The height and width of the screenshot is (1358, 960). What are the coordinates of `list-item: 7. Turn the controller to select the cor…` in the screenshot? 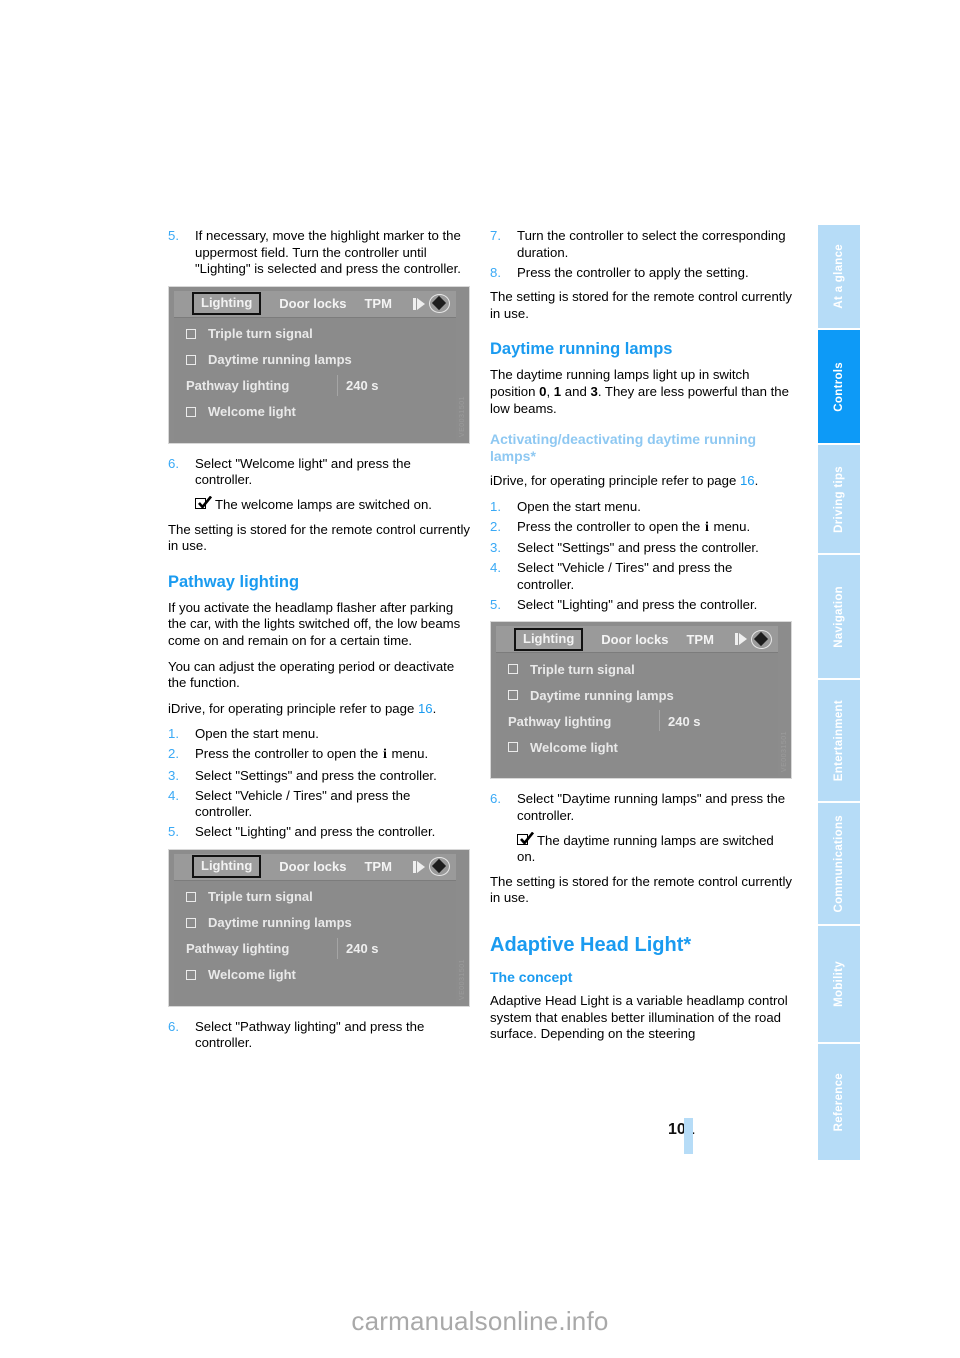 It's located at (641, 244).